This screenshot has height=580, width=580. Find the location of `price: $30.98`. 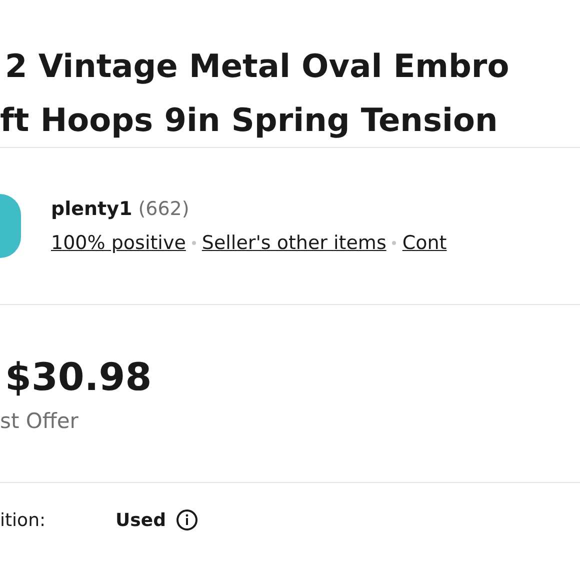

price: $30.98 is located at coordinates (79, 376).